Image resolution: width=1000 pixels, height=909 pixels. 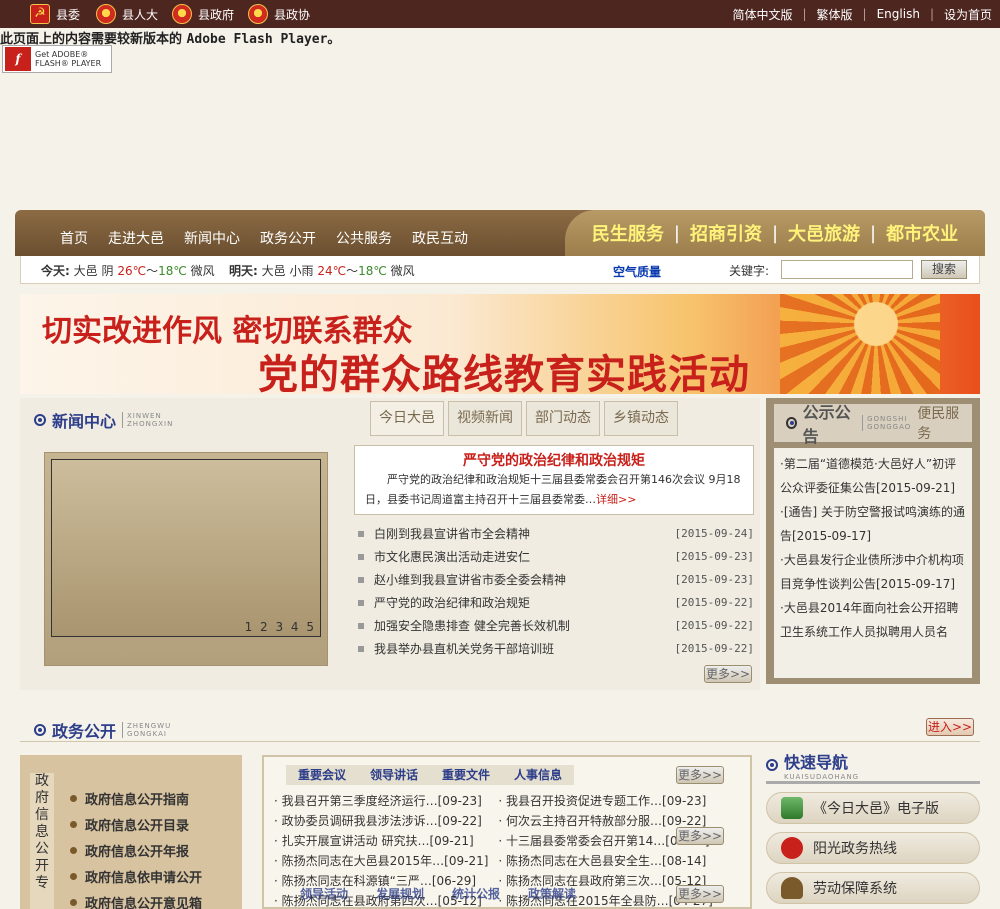 What do you see at coordinates (55, 14) in the screenshot?
I see `org-link-party: ☭ 县委` at bounding box center [55, 14].